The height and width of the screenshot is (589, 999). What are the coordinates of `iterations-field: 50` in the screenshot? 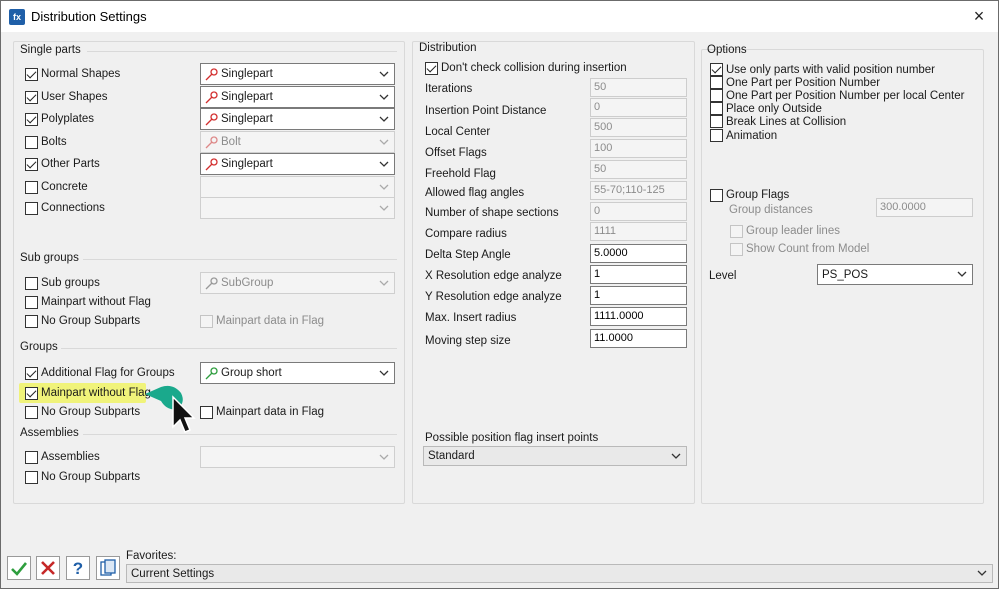 It's located at (638, 87).